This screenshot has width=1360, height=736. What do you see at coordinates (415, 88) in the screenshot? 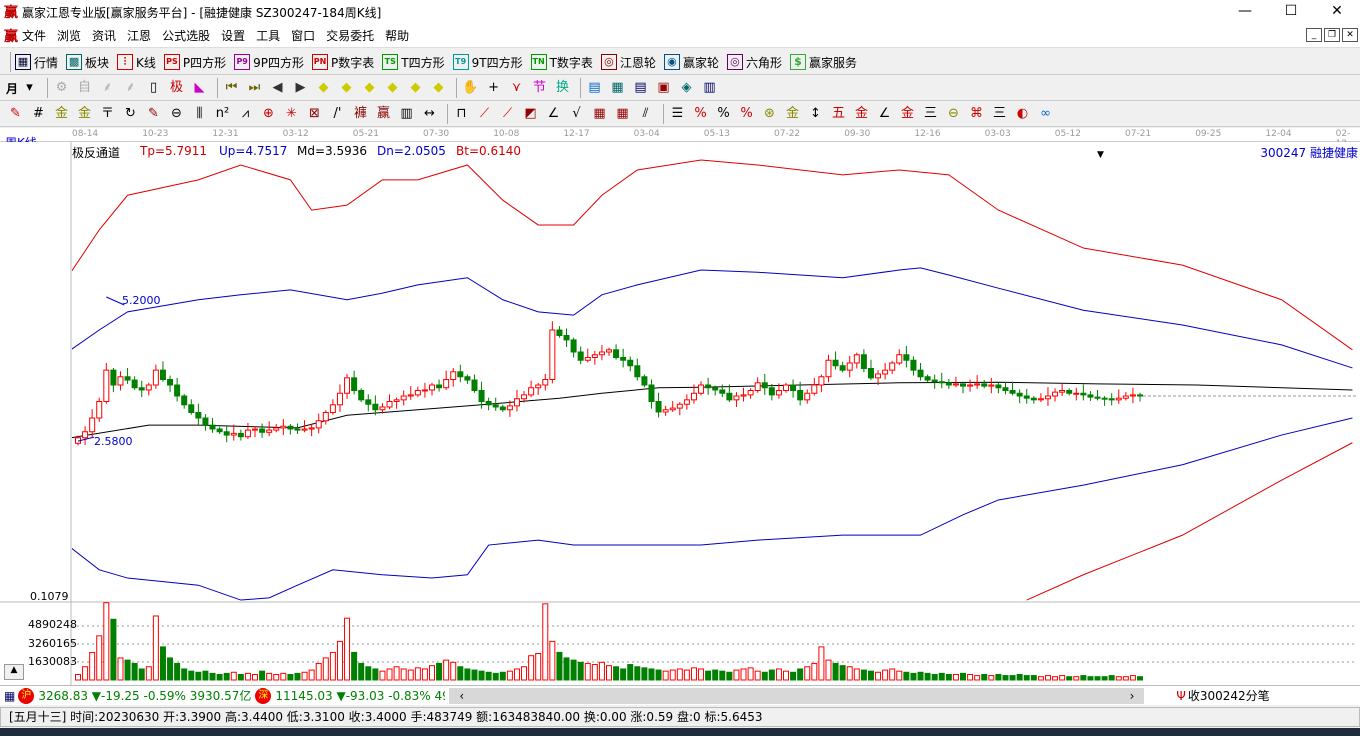
I see `y5-icon: ◆` at bounding box center [415, 88].